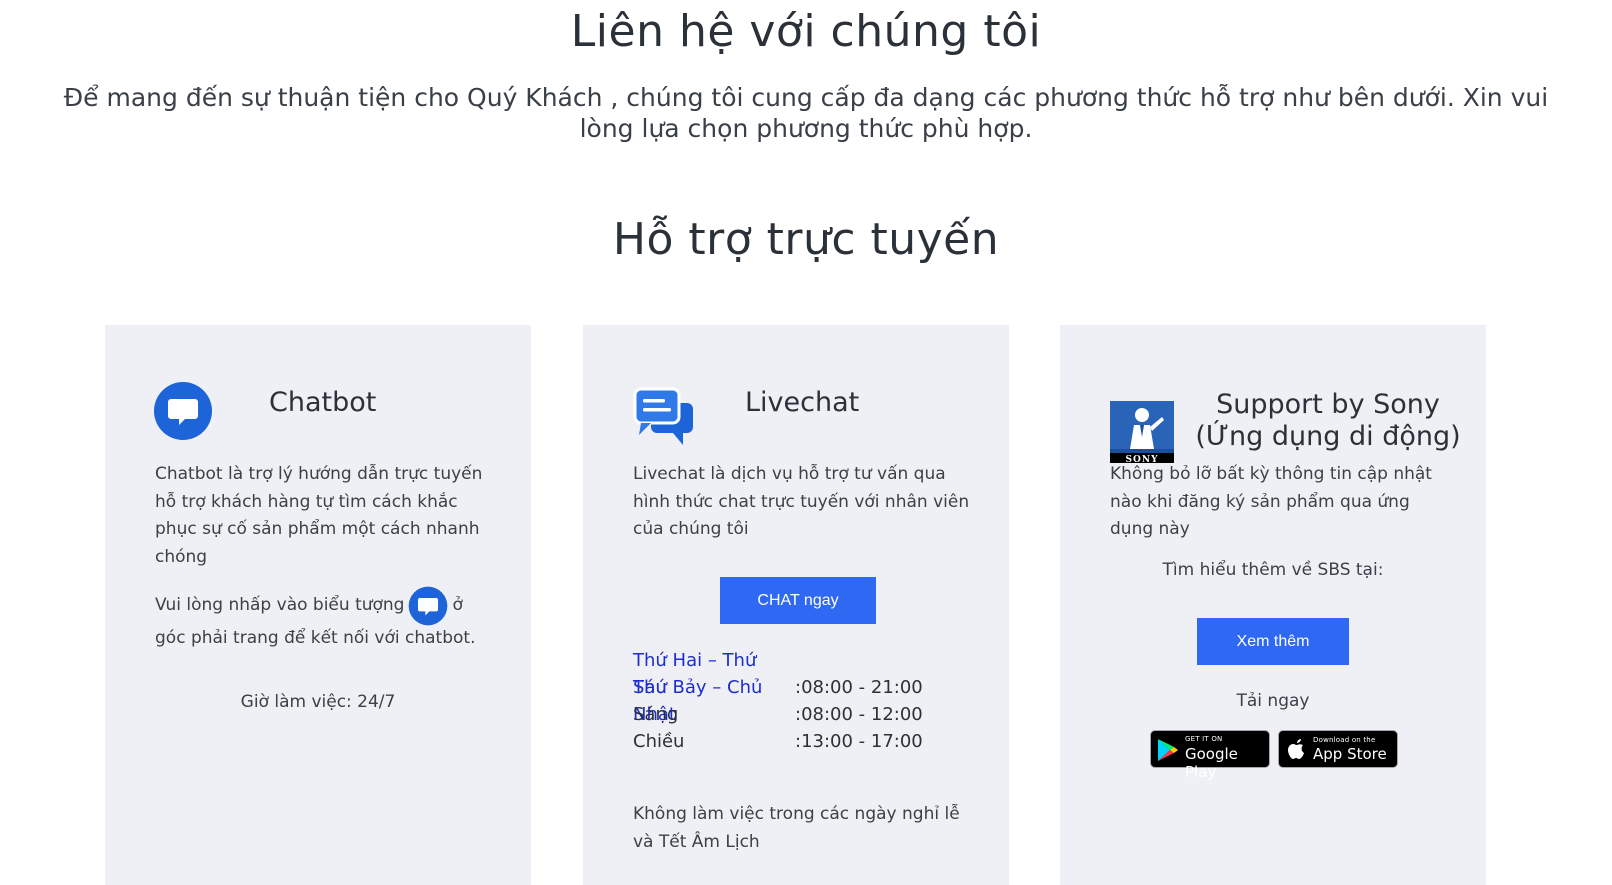 The image size is (1612, 885). I want to click on google-play-icon, so click(1168, 750).